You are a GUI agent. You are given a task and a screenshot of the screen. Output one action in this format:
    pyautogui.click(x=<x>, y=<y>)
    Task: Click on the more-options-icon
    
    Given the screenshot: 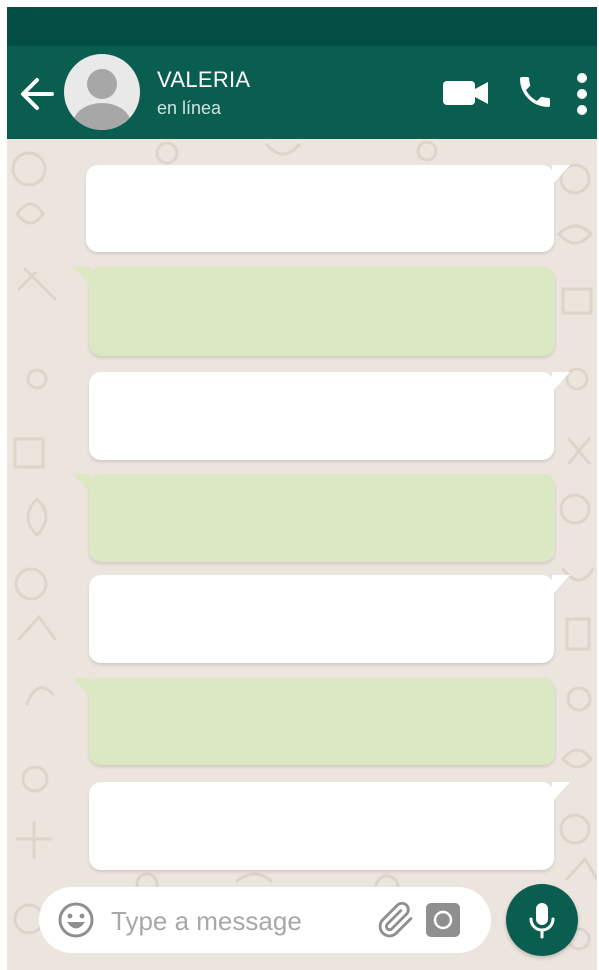 What is the action you would take?
    pyautogui.click(x=582, y=94)
    